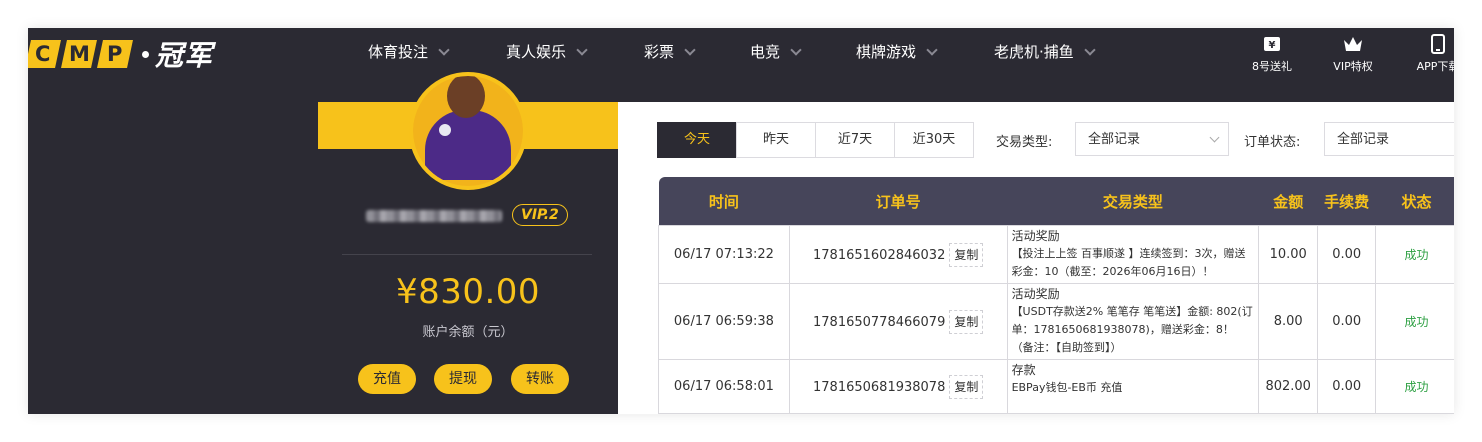 This screenshot has height=442, width=1482. I want to click on logo-letter: C, so click(43, 54).